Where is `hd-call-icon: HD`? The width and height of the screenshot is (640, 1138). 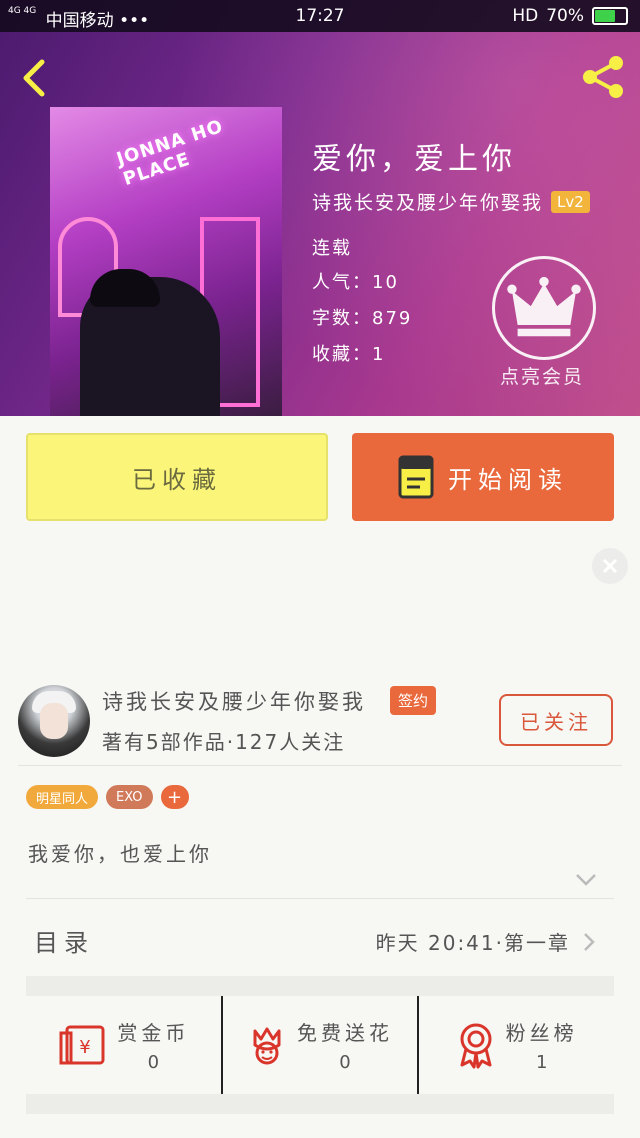
hd-call-icon: HD is located at coordinates (525, 16).